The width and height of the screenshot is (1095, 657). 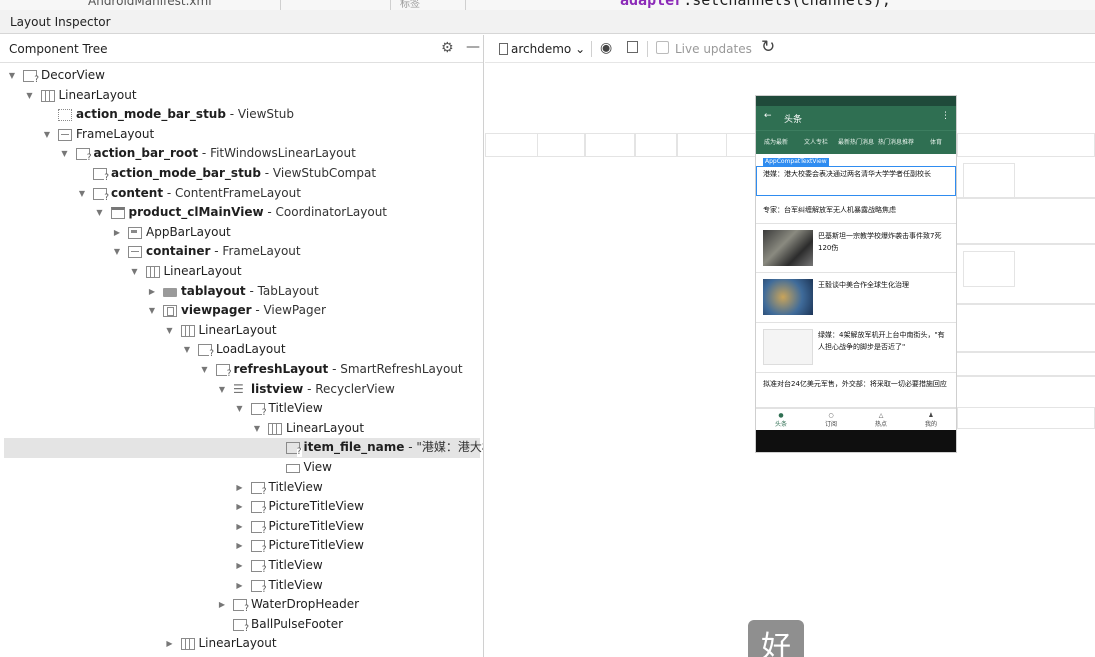 I want to click on tree-row: ▼ DecorView, so click(x=242, y=76).